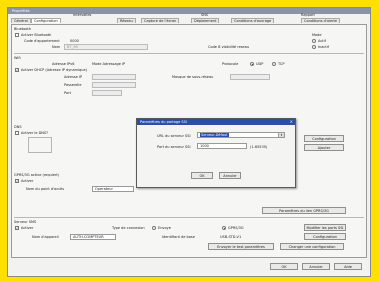  What do you see at coordinates (21, 20) in the screenshot?
I see `tab-general: Général` at bounding box center [21, 20].